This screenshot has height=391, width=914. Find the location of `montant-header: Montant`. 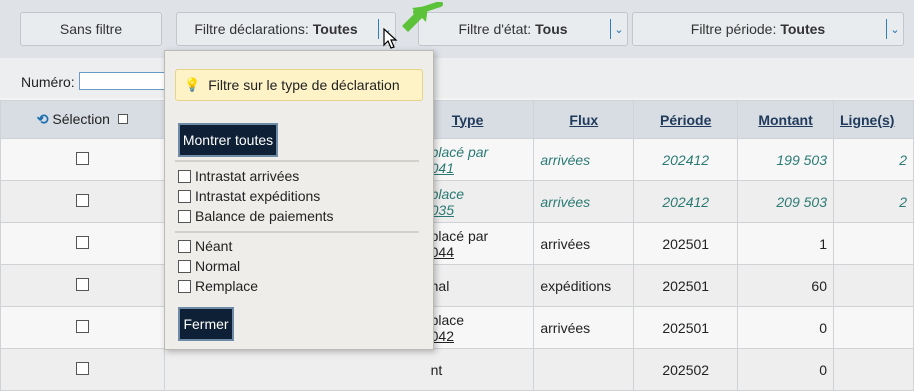

montant-header: Montant is located at coordinates (785, 119).